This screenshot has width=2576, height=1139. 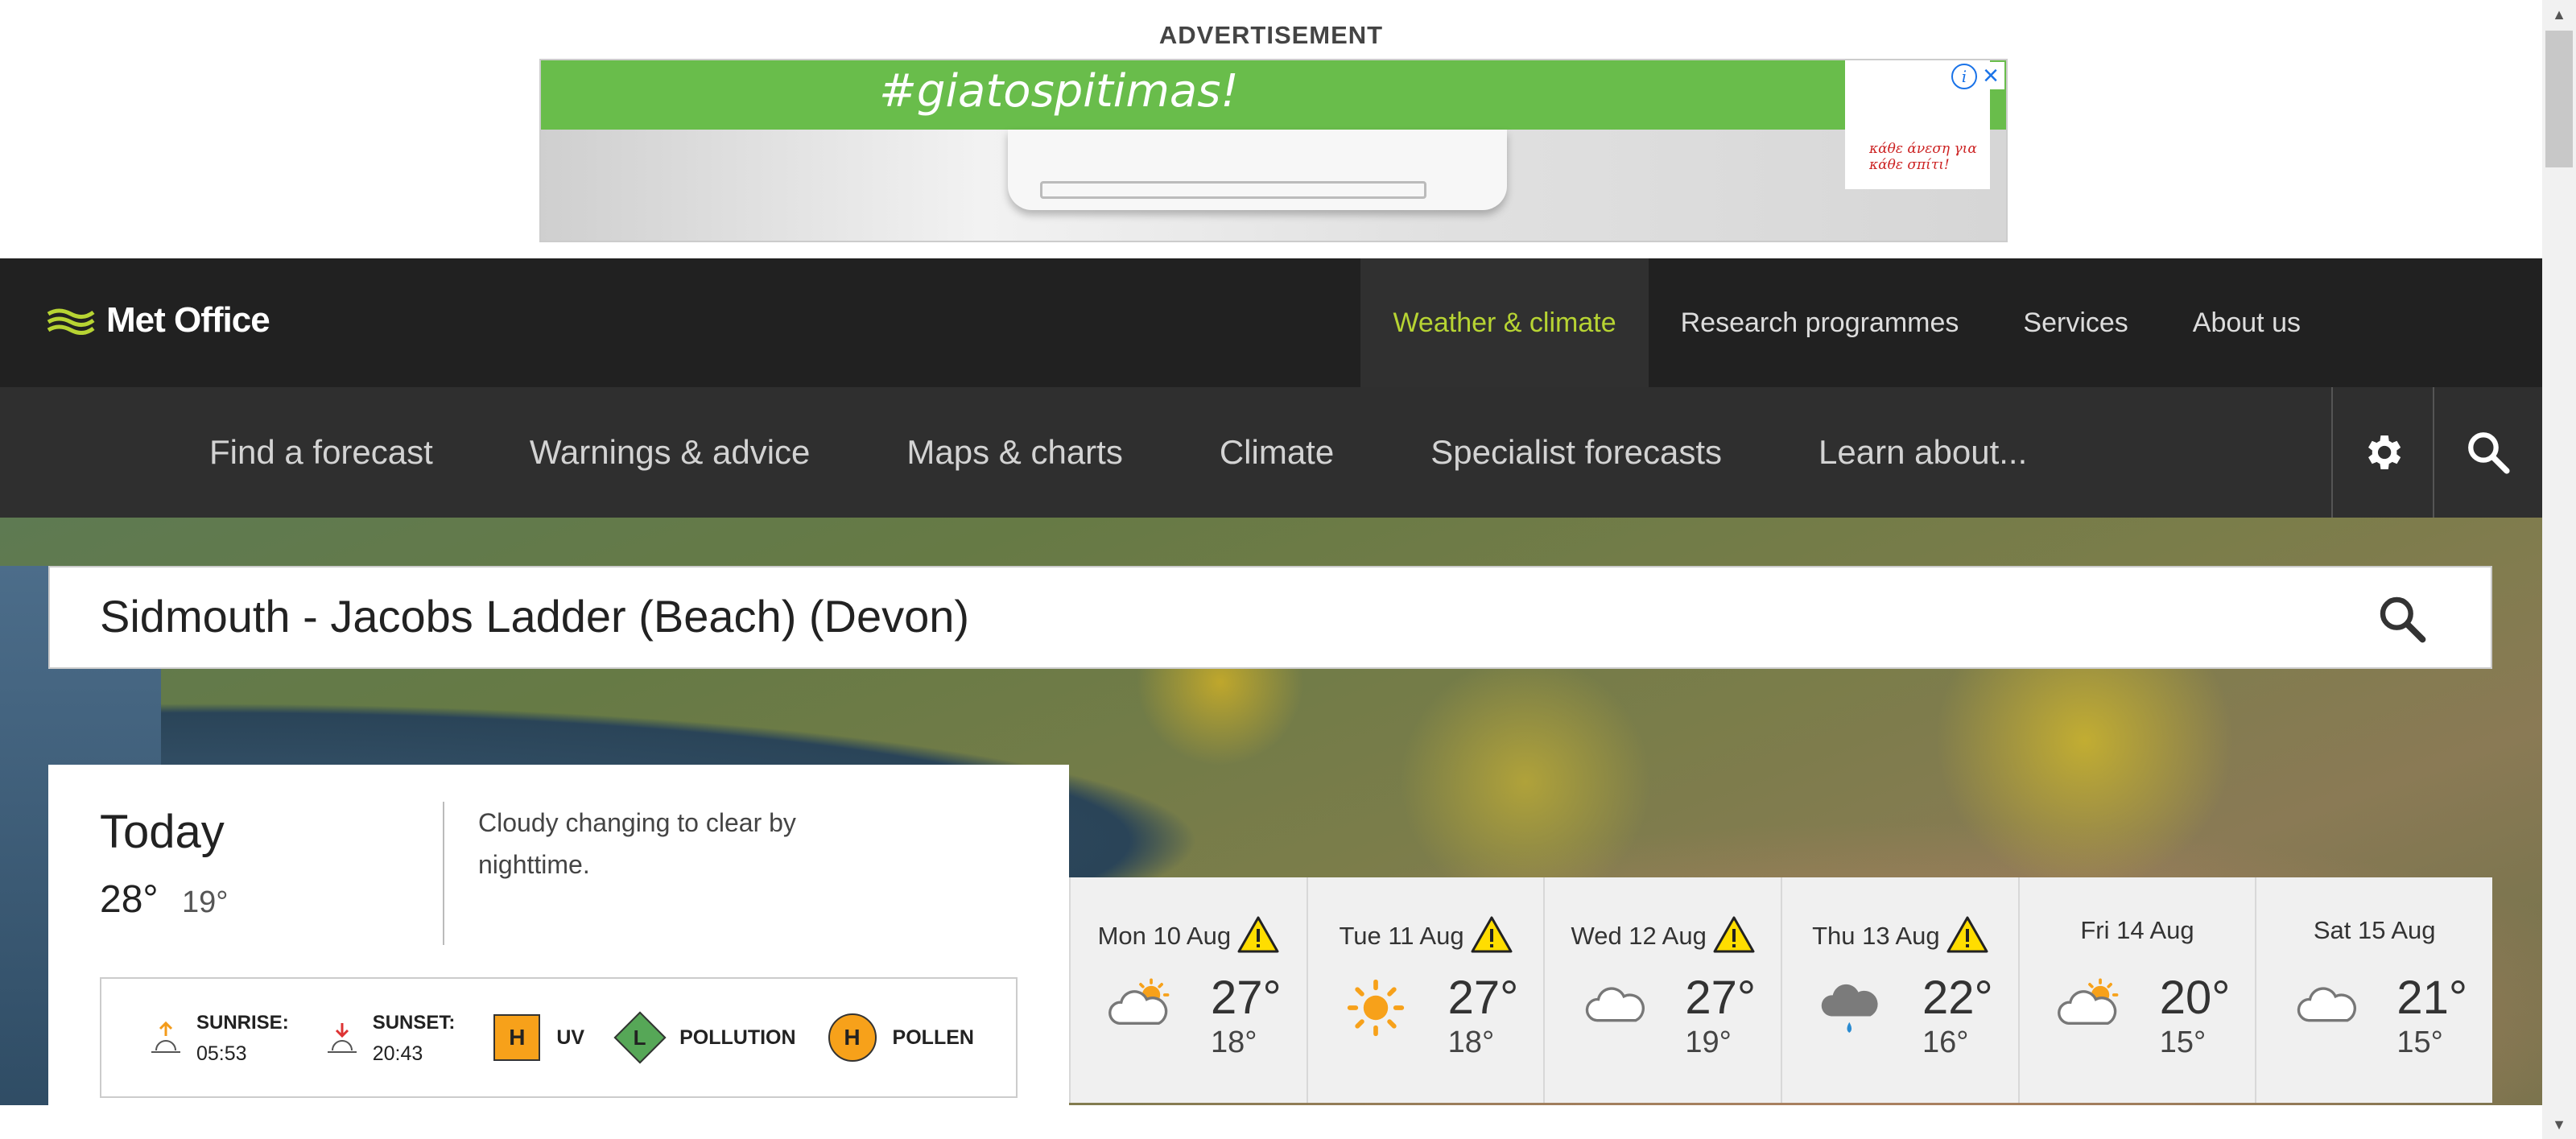 I want to click on sunset-time: 20:43, so click(x=397, y=1053).